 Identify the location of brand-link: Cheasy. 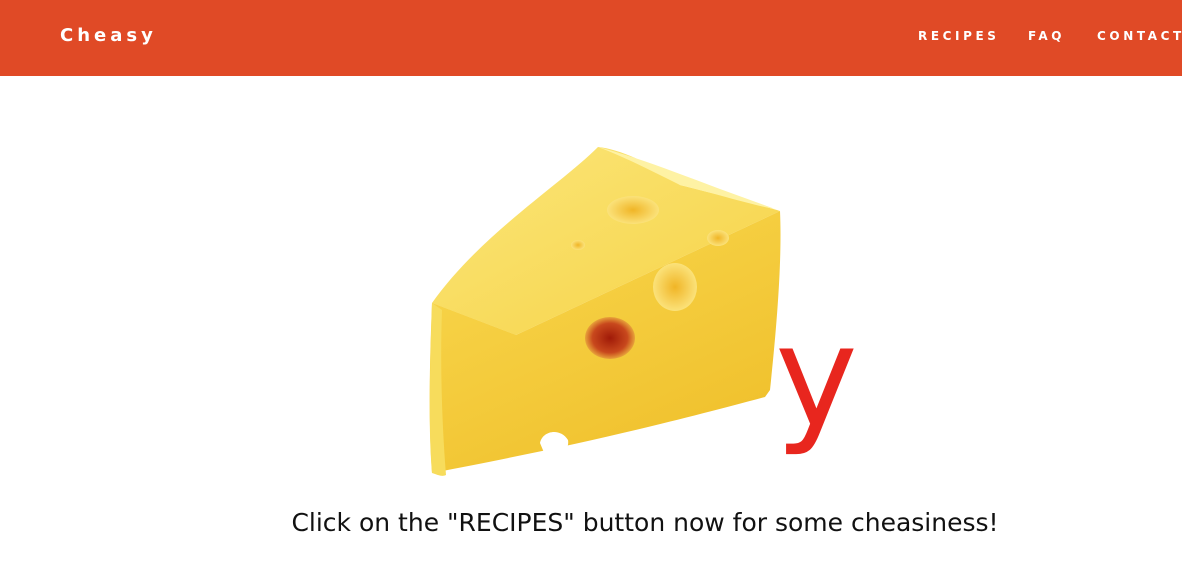
(108, 36).